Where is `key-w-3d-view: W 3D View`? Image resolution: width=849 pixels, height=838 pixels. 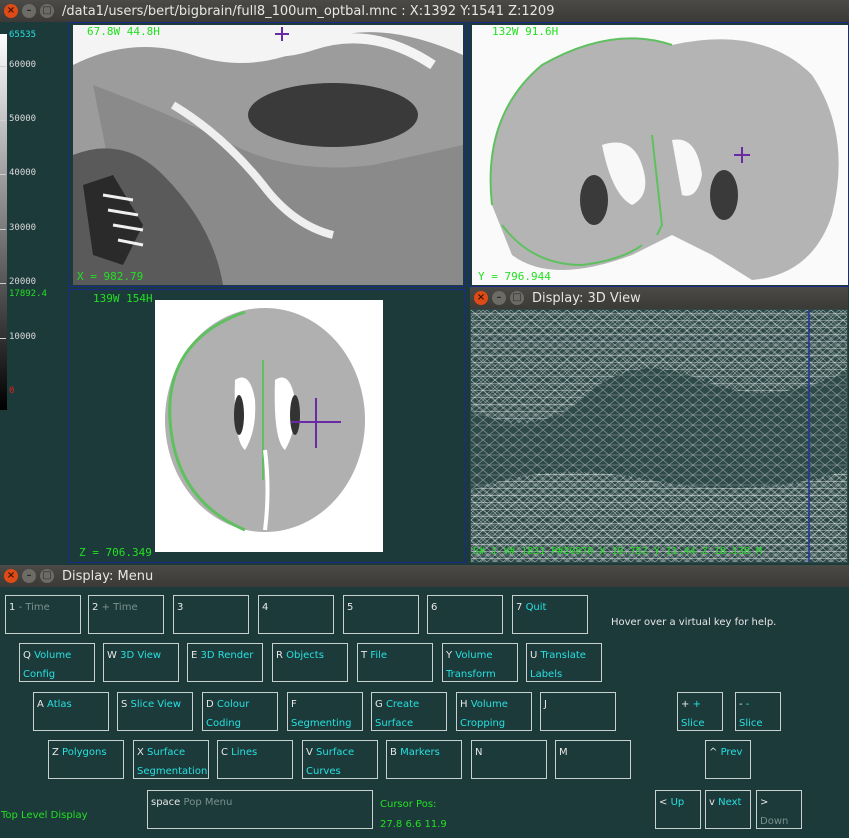
key-w-3d-view: W 3D View is located at coordinates (141, 662).